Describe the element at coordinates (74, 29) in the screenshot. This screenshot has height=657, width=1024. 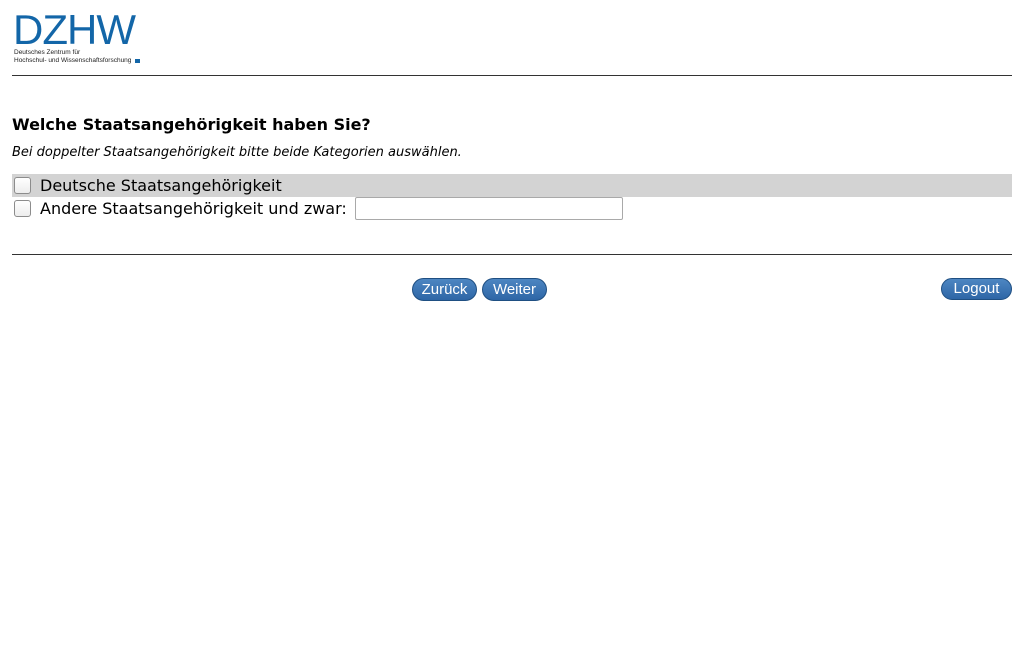
I see `logo-wordmark: DZHW` at that location.